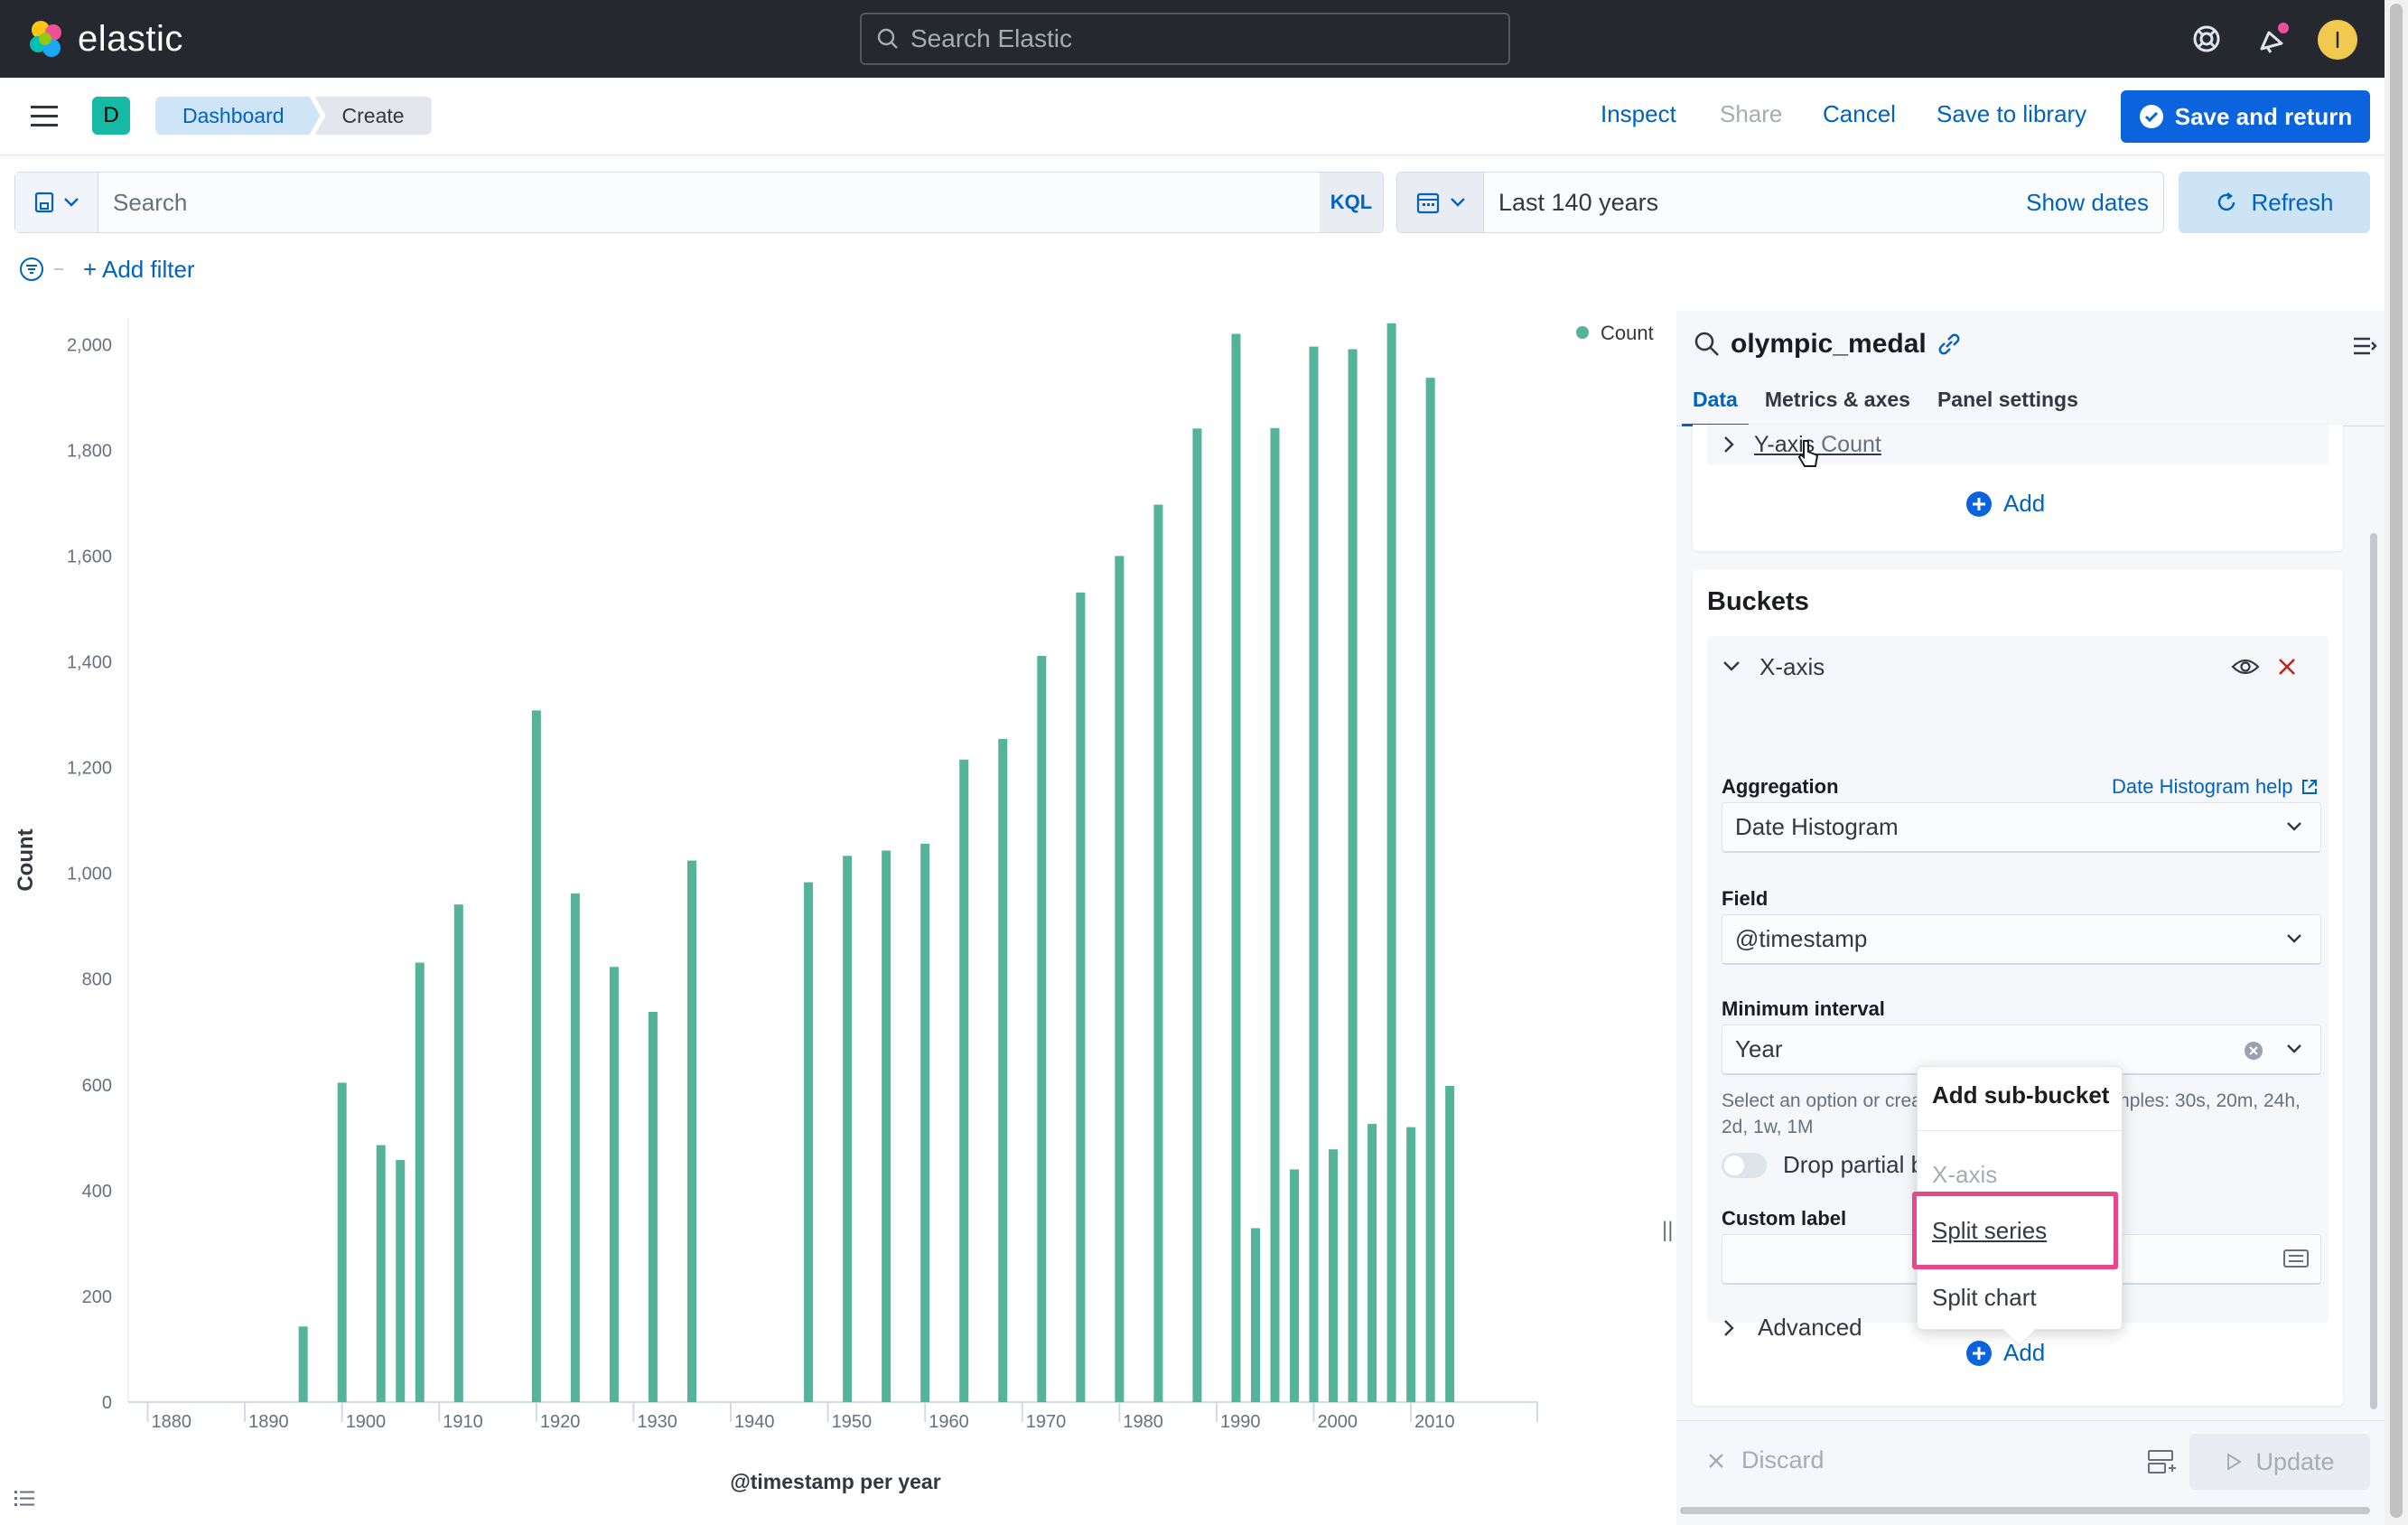  I want to click on minimum-interval-value: Year, so click(1759, 1048).